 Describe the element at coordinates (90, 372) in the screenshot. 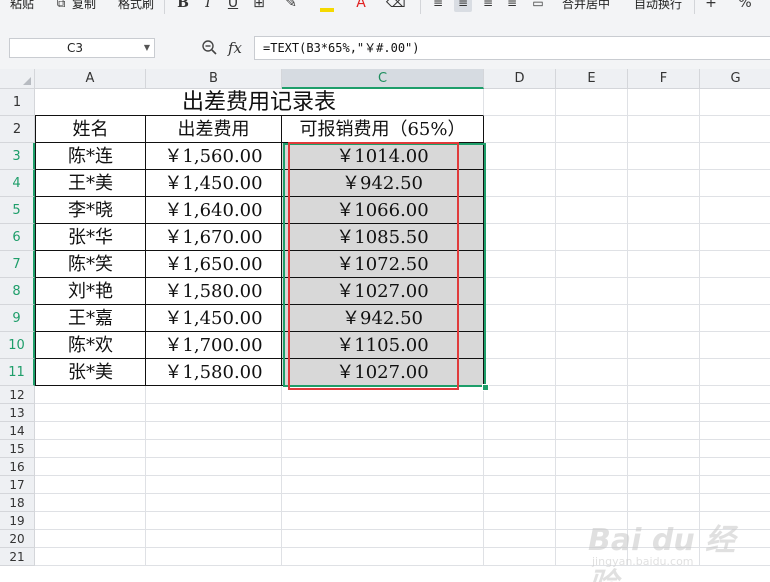

I see `name-cell: 张*美` at that location.